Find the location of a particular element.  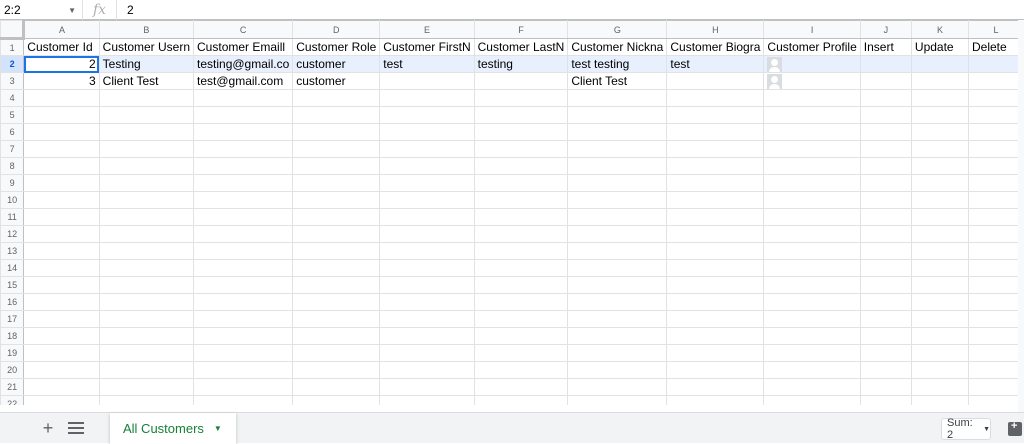

row-header: 22 is located at coordinates (12, 400).